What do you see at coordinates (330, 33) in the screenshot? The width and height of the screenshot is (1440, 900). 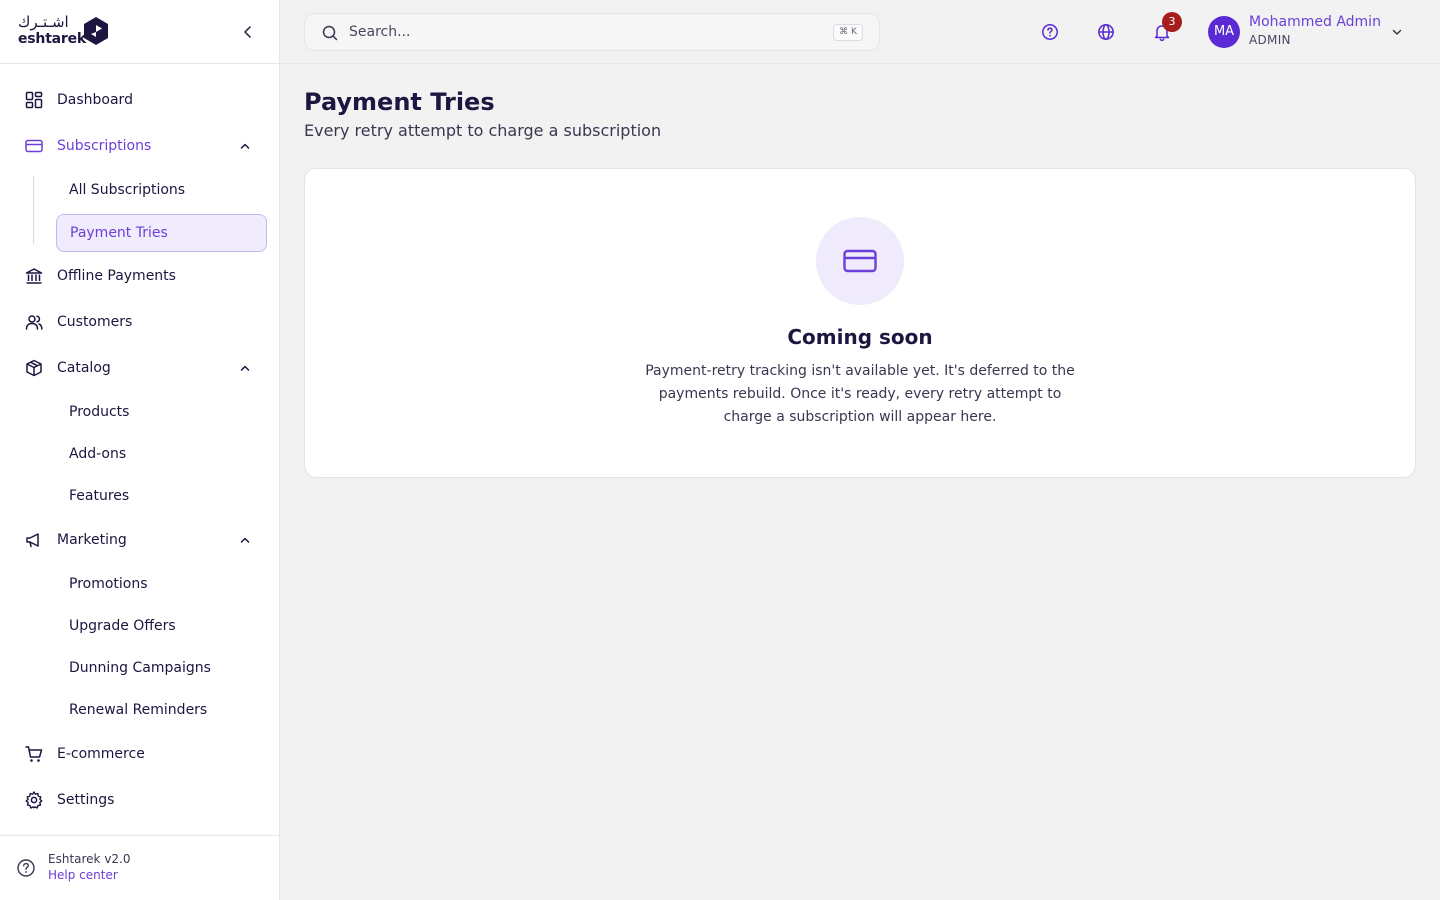 I see `search-icon` at bounding box center [330, 33].